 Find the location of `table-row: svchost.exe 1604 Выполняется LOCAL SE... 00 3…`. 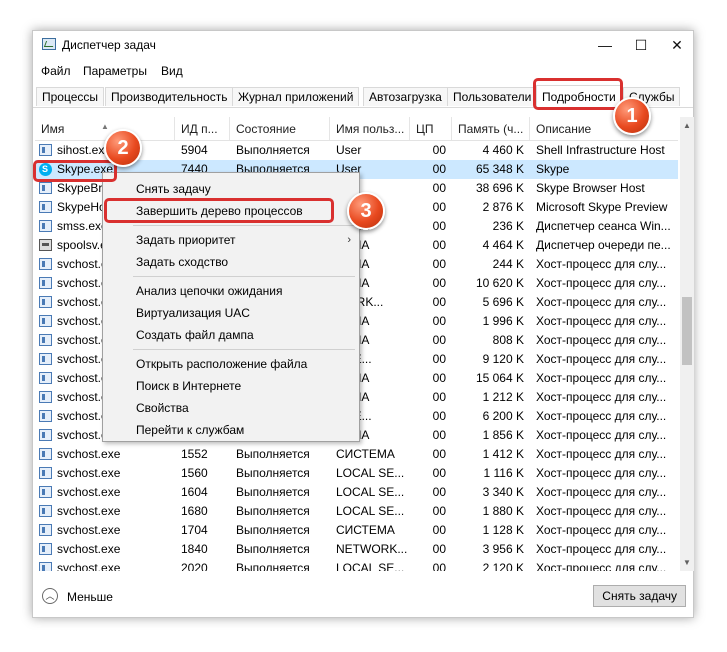

table-row: svchost.exe 1604 Выполняется LOCAL SE... 00 3… is located at coordinates (356, 492).